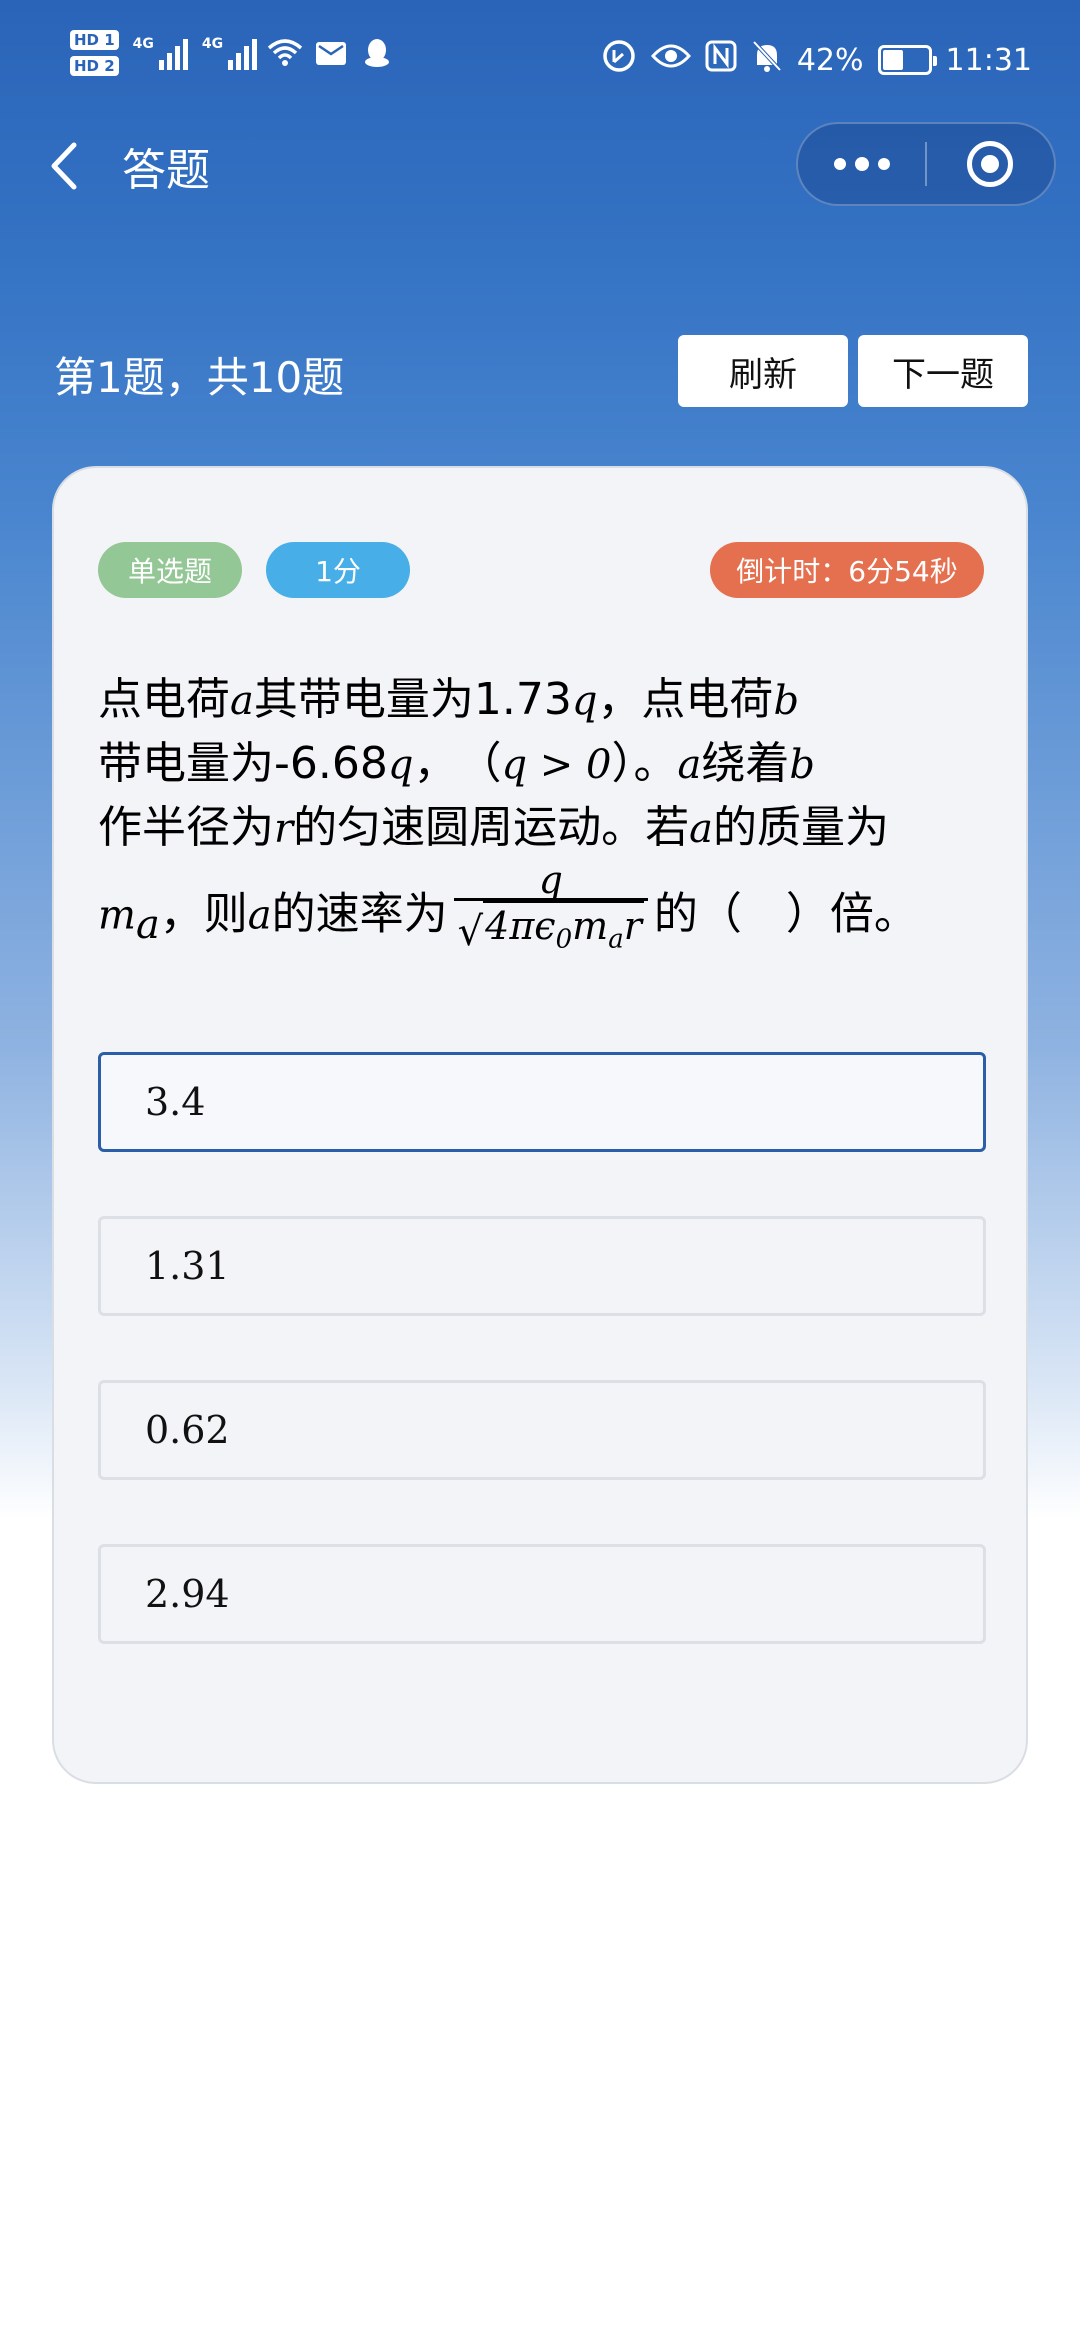  What do you see at coordinates (212, 44) in the screenshot?
I see `net2-label: 4G` at bounding box center [212, 44].